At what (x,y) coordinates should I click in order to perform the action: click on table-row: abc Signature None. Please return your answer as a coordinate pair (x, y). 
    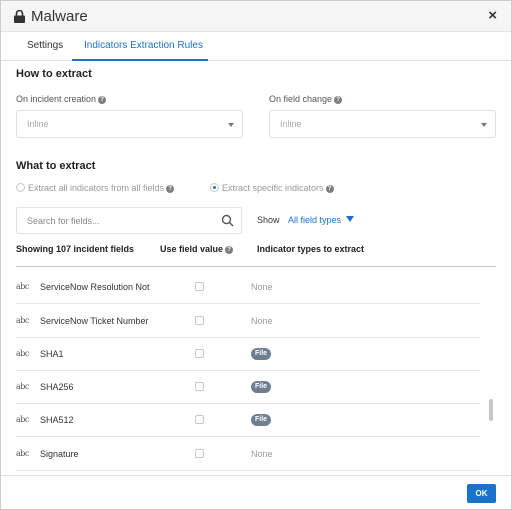
    Looking at the image, I should click on (248, 454).